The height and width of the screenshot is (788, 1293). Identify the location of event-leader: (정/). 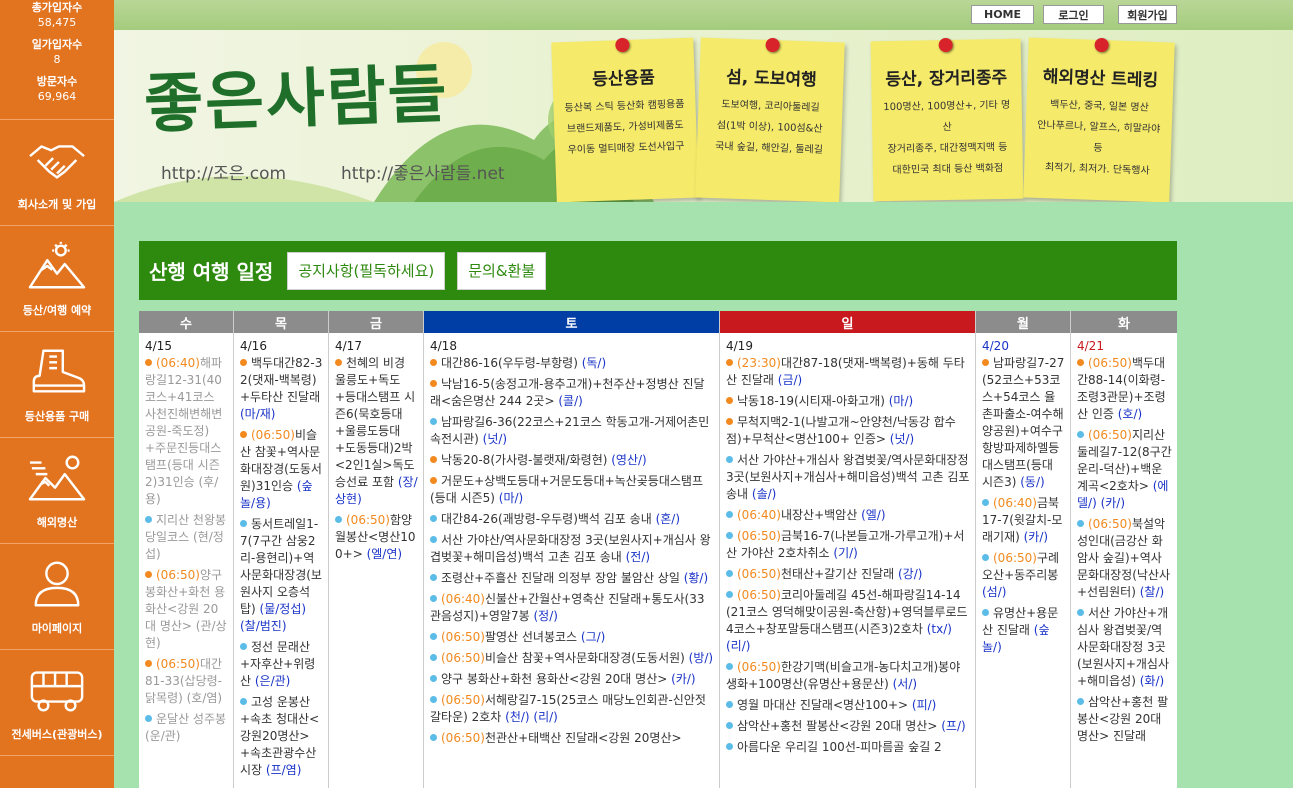
(545, 616).